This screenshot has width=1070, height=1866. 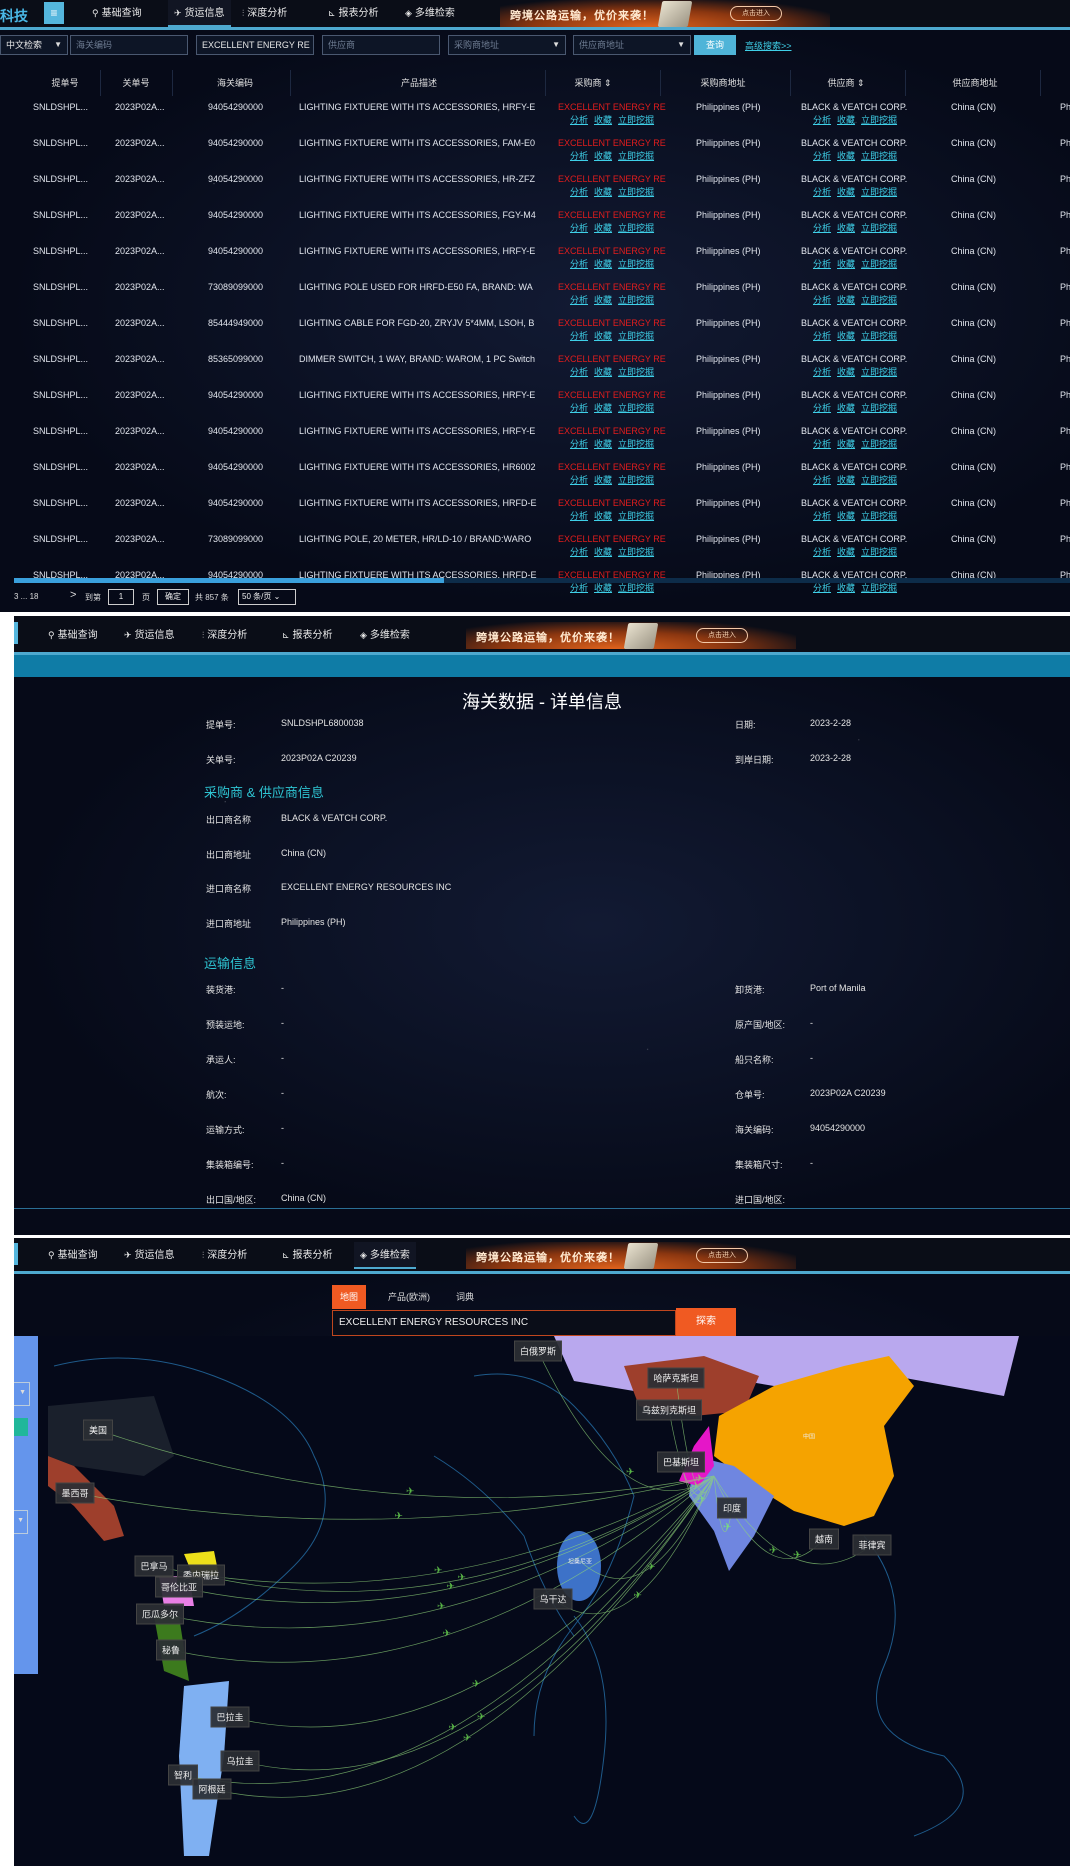 I want to click on scrollbar-thumb, so click(x=229, y=580).